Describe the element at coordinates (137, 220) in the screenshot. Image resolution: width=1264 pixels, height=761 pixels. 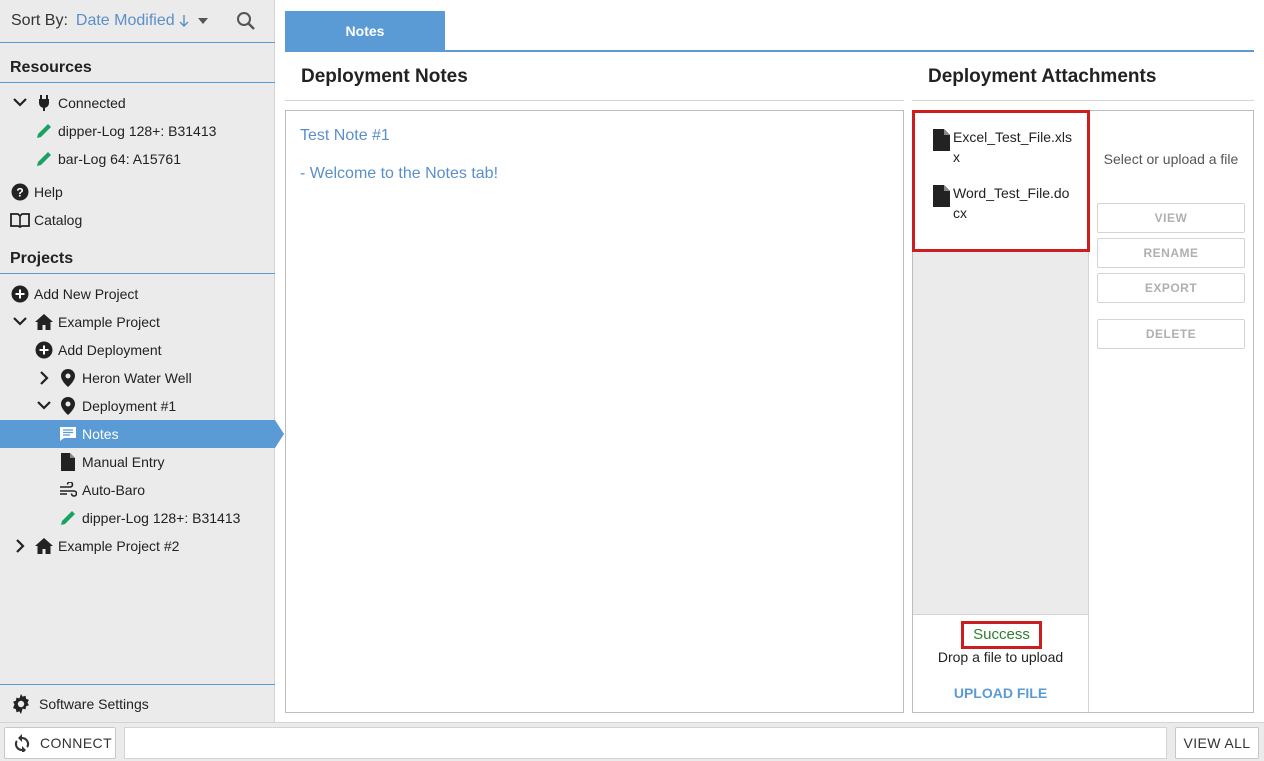
I see `tree-item-catalog: Catalog` at that location.